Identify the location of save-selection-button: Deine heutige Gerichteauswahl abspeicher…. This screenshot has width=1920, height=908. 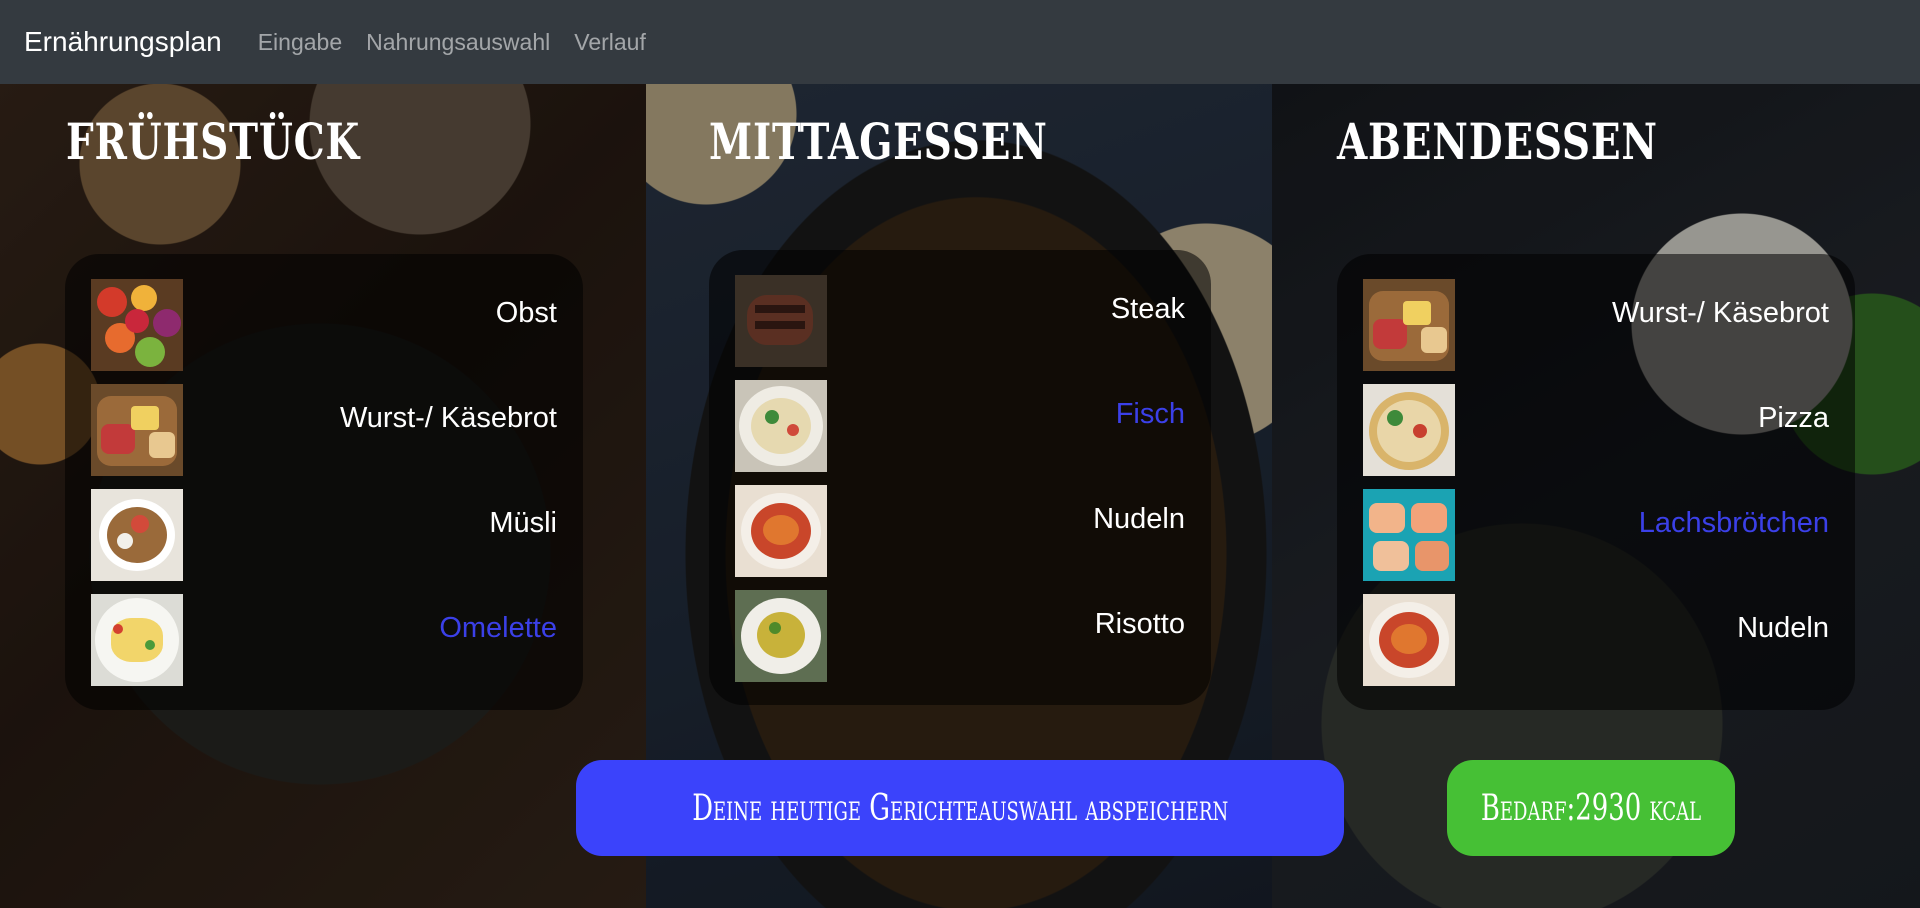
(960, 808).